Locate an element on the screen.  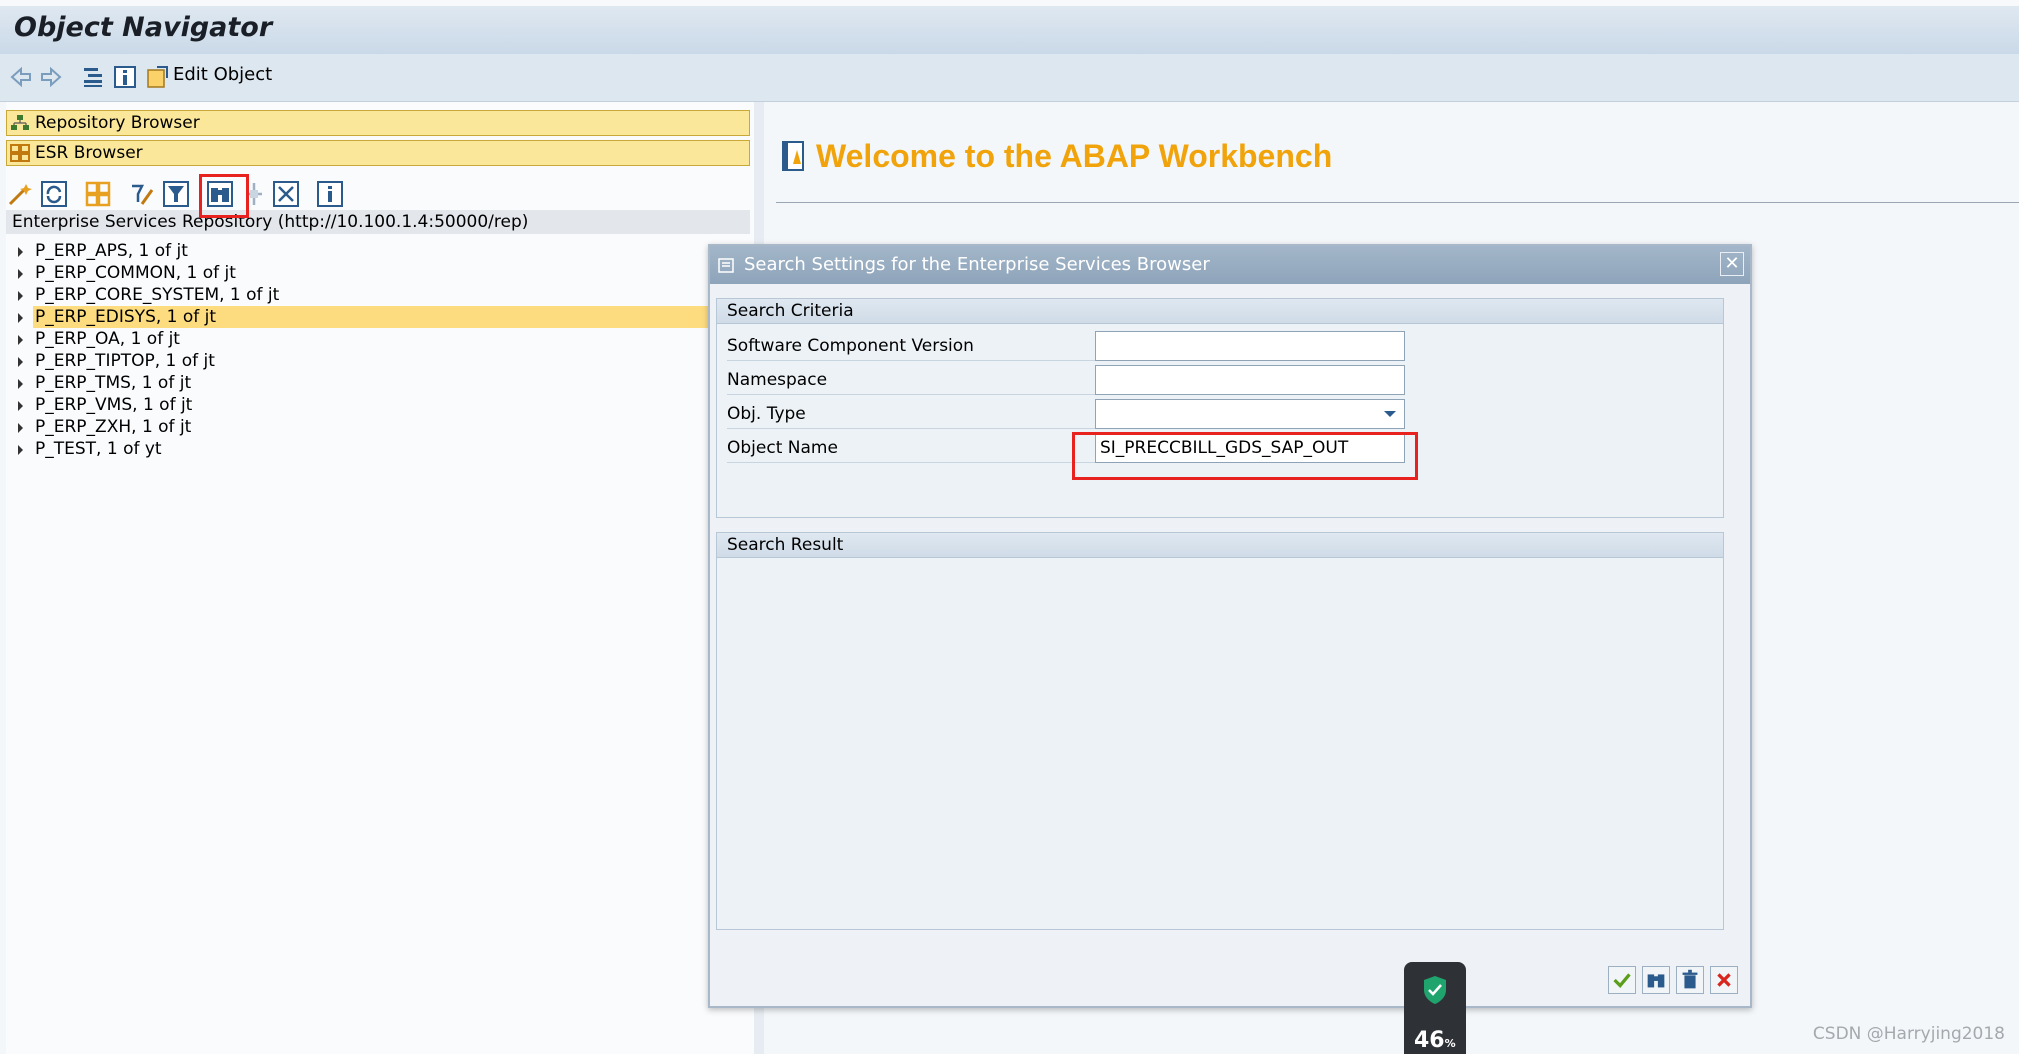
repository-browser-button: Repository Browser is located at coordinates (378, 123).